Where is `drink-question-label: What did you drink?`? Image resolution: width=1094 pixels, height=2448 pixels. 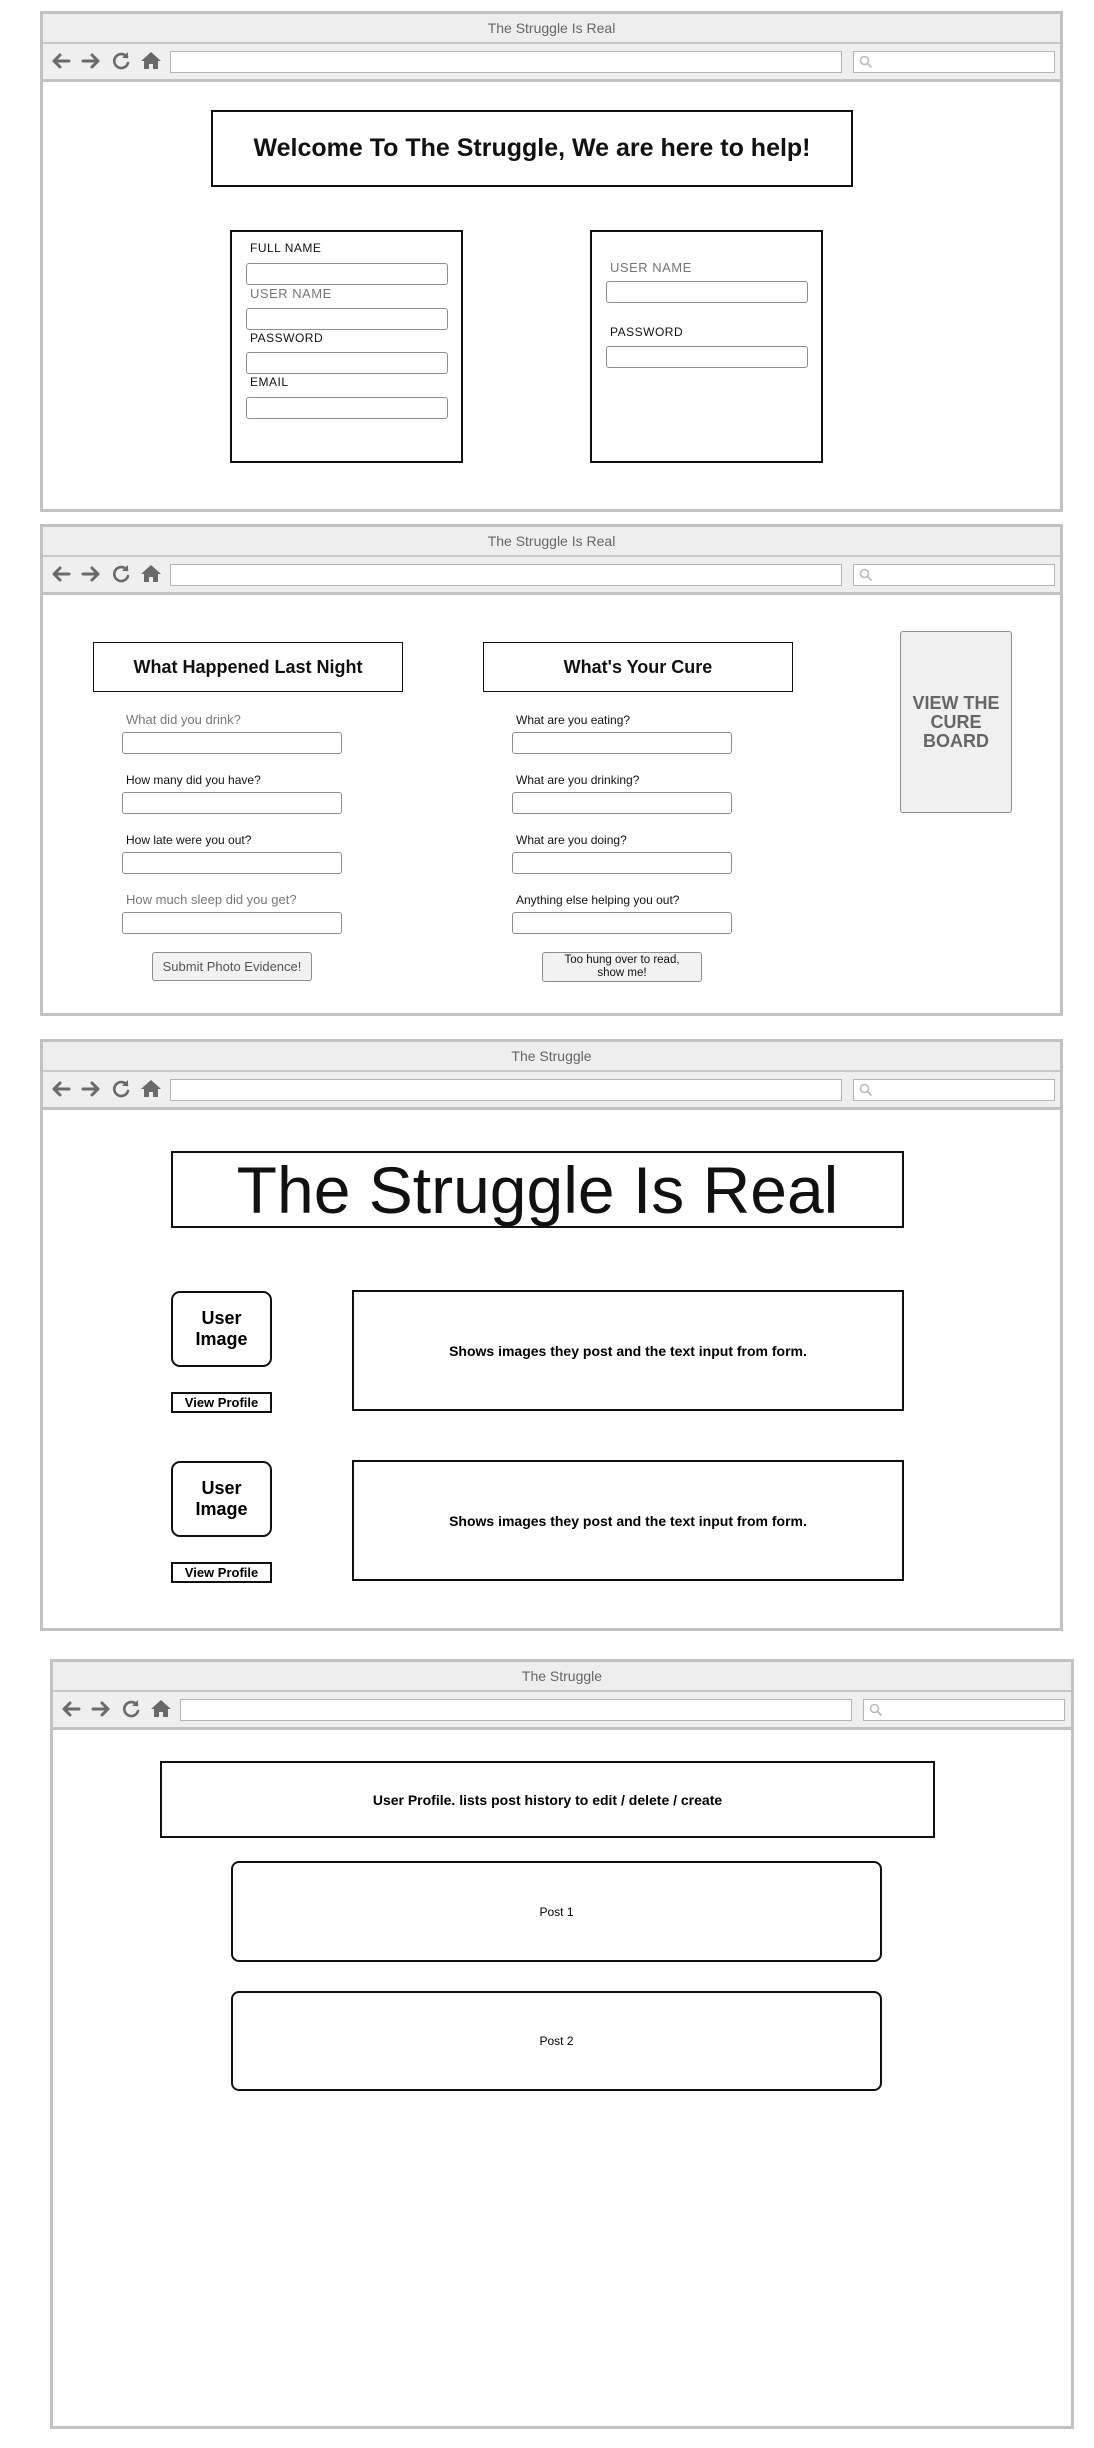
drink-question-label: What did you drink? is located at coordinates (183, 719).